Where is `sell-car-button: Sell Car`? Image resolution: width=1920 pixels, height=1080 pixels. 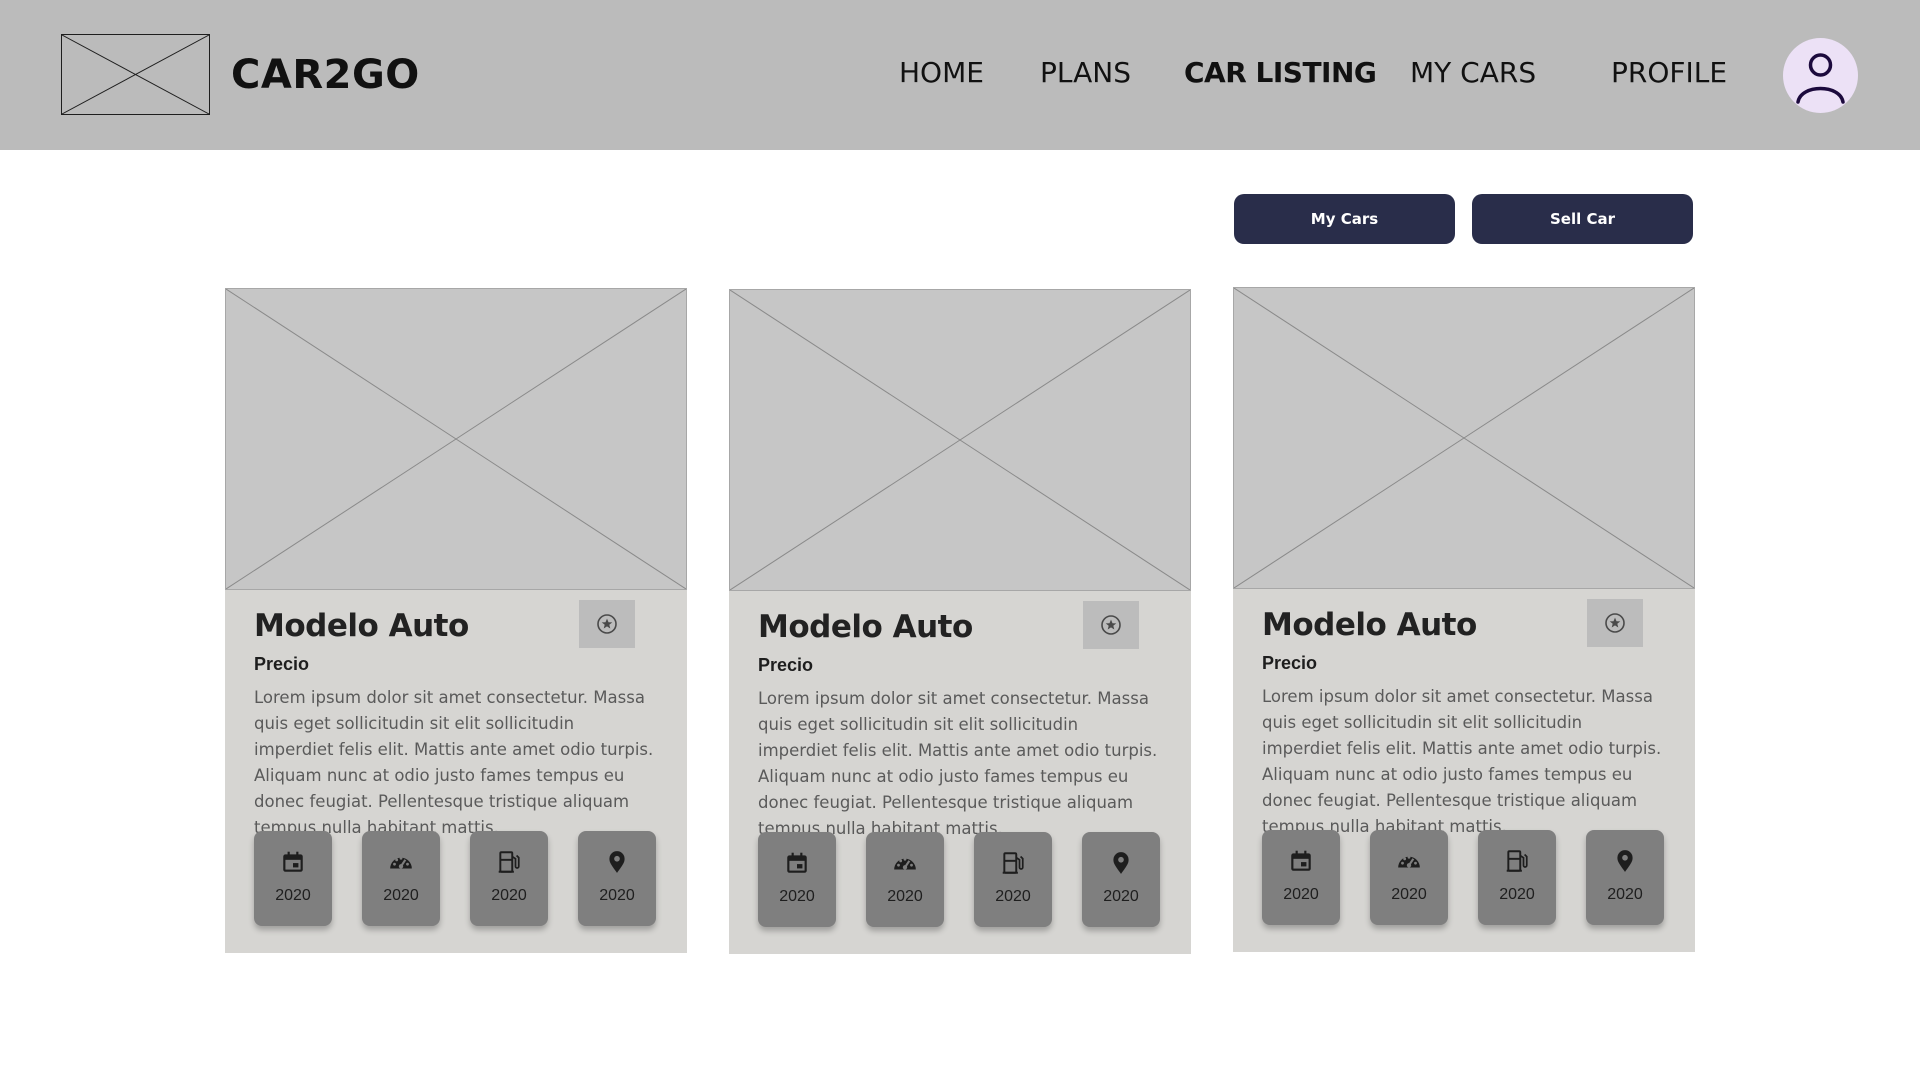
sell-car-button: Sell Car is located at coordinates (1582, 219).